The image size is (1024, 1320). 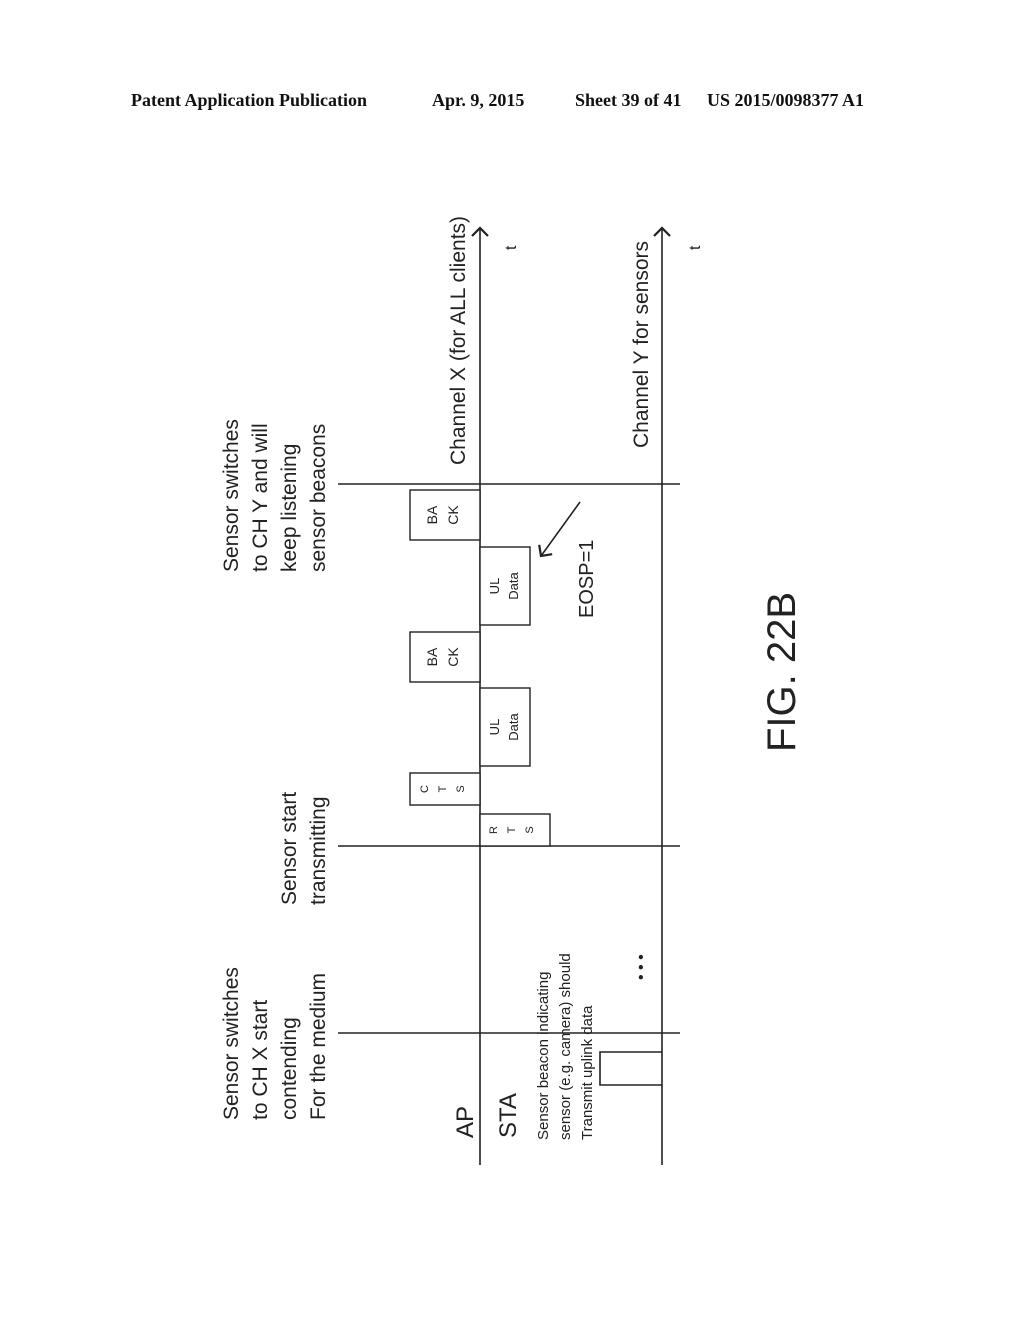 What do you see at coordinates (304, 848) in the screenshot?
I see `event-start-tx: Sensor start transmitting` at bounding box center [304, 848].